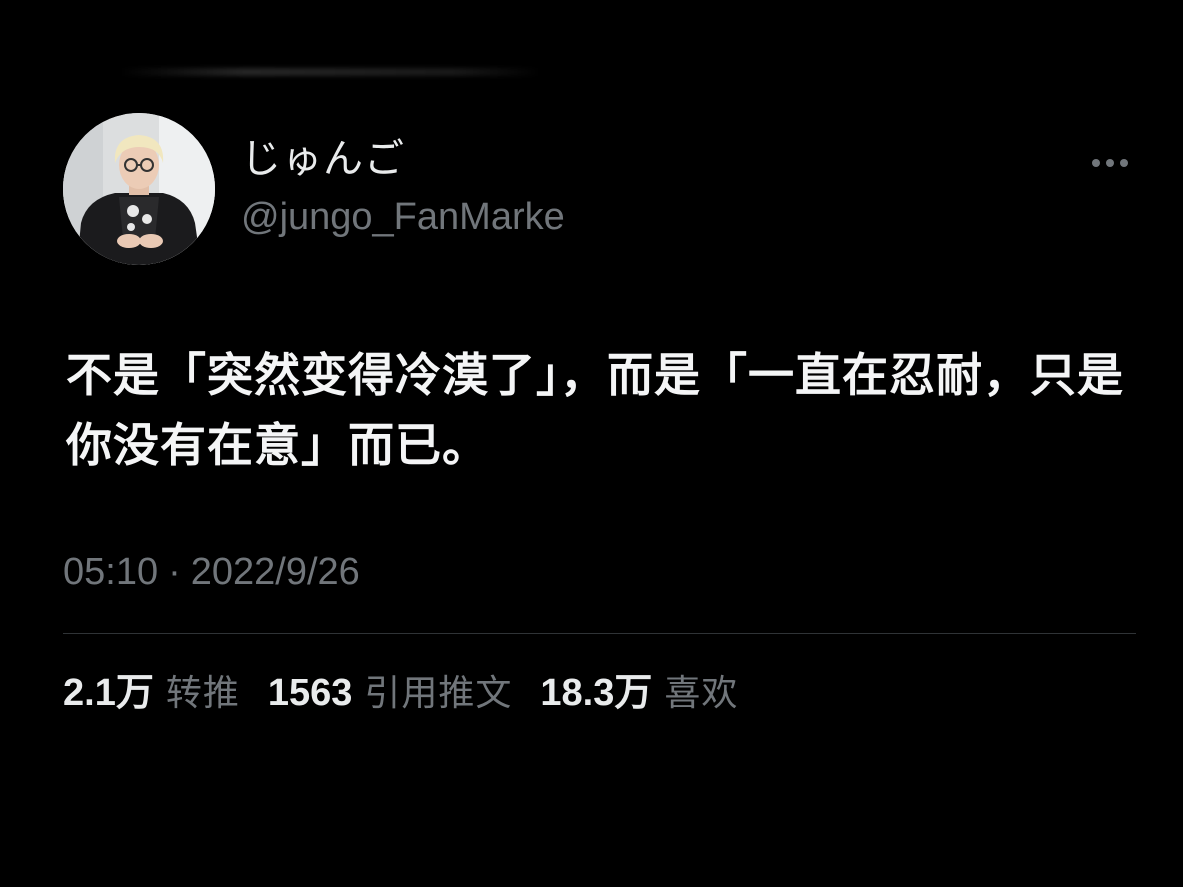 The image size is (1183, 887). I want to click on avatar, so click(139, 189).